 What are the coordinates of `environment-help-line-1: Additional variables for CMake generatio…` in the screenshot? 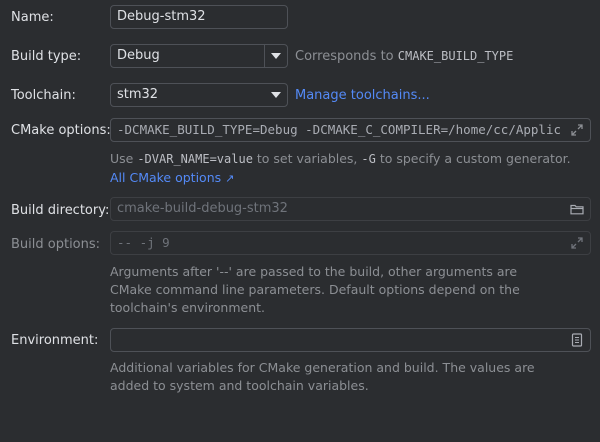 It's located at (322, 367).